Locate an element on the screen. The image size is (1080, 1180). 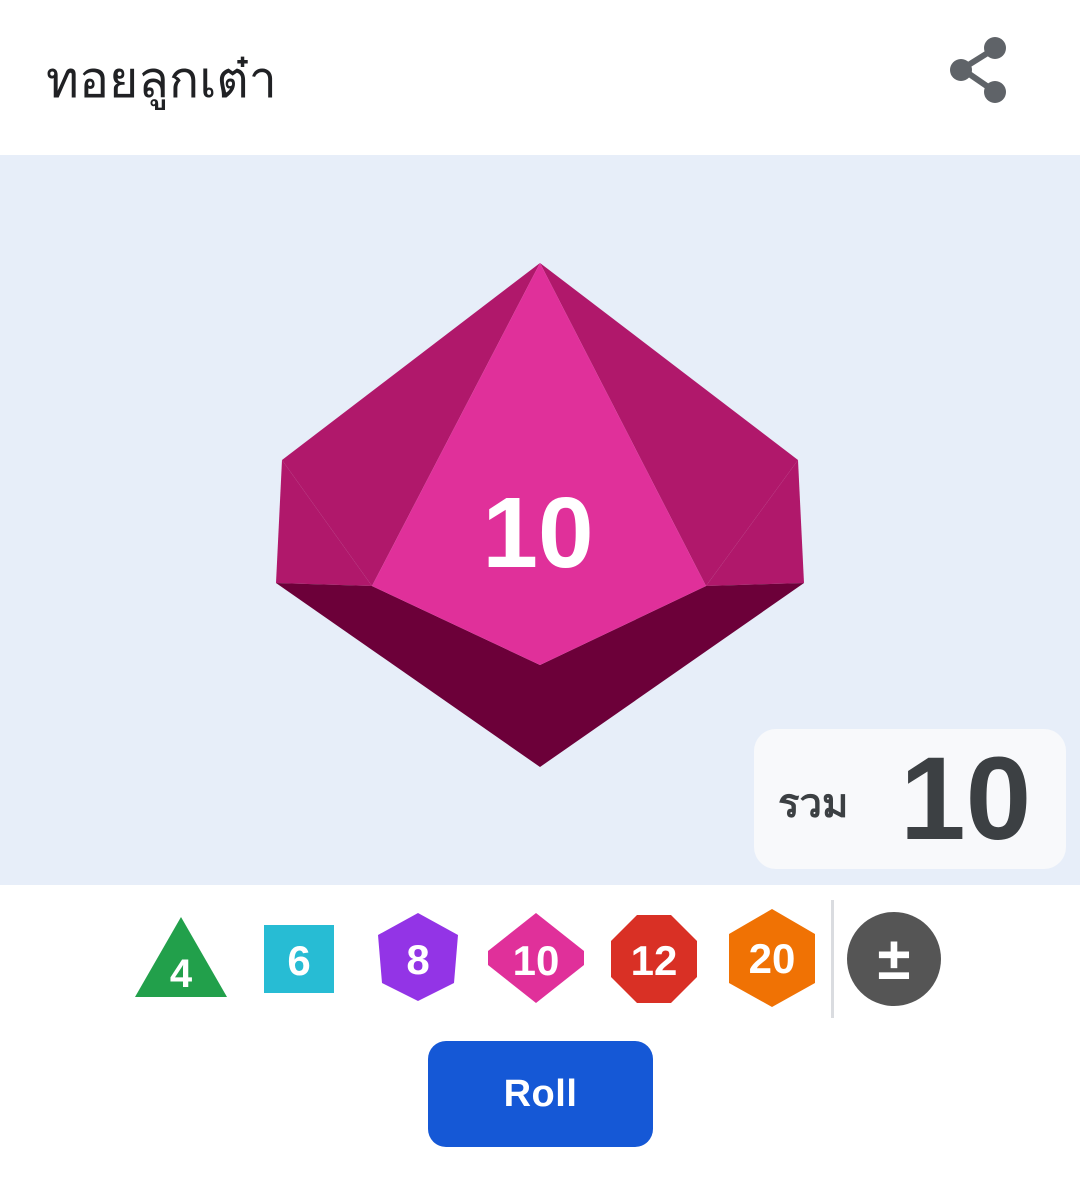
octagon-die-icon: 12 is located at coordinates (654, 959).